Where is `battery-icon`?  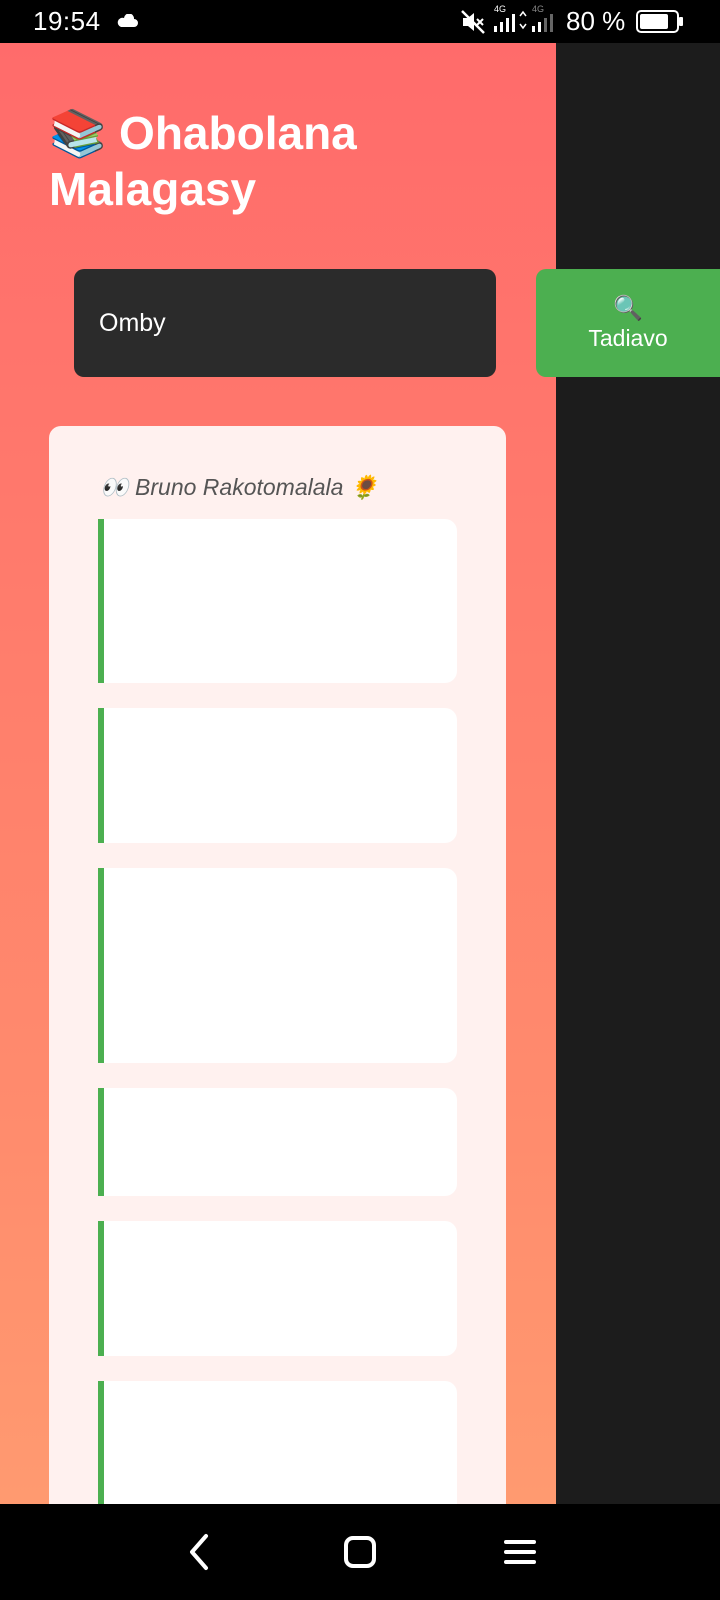
battery-icon is located at coordinates (659, 21).